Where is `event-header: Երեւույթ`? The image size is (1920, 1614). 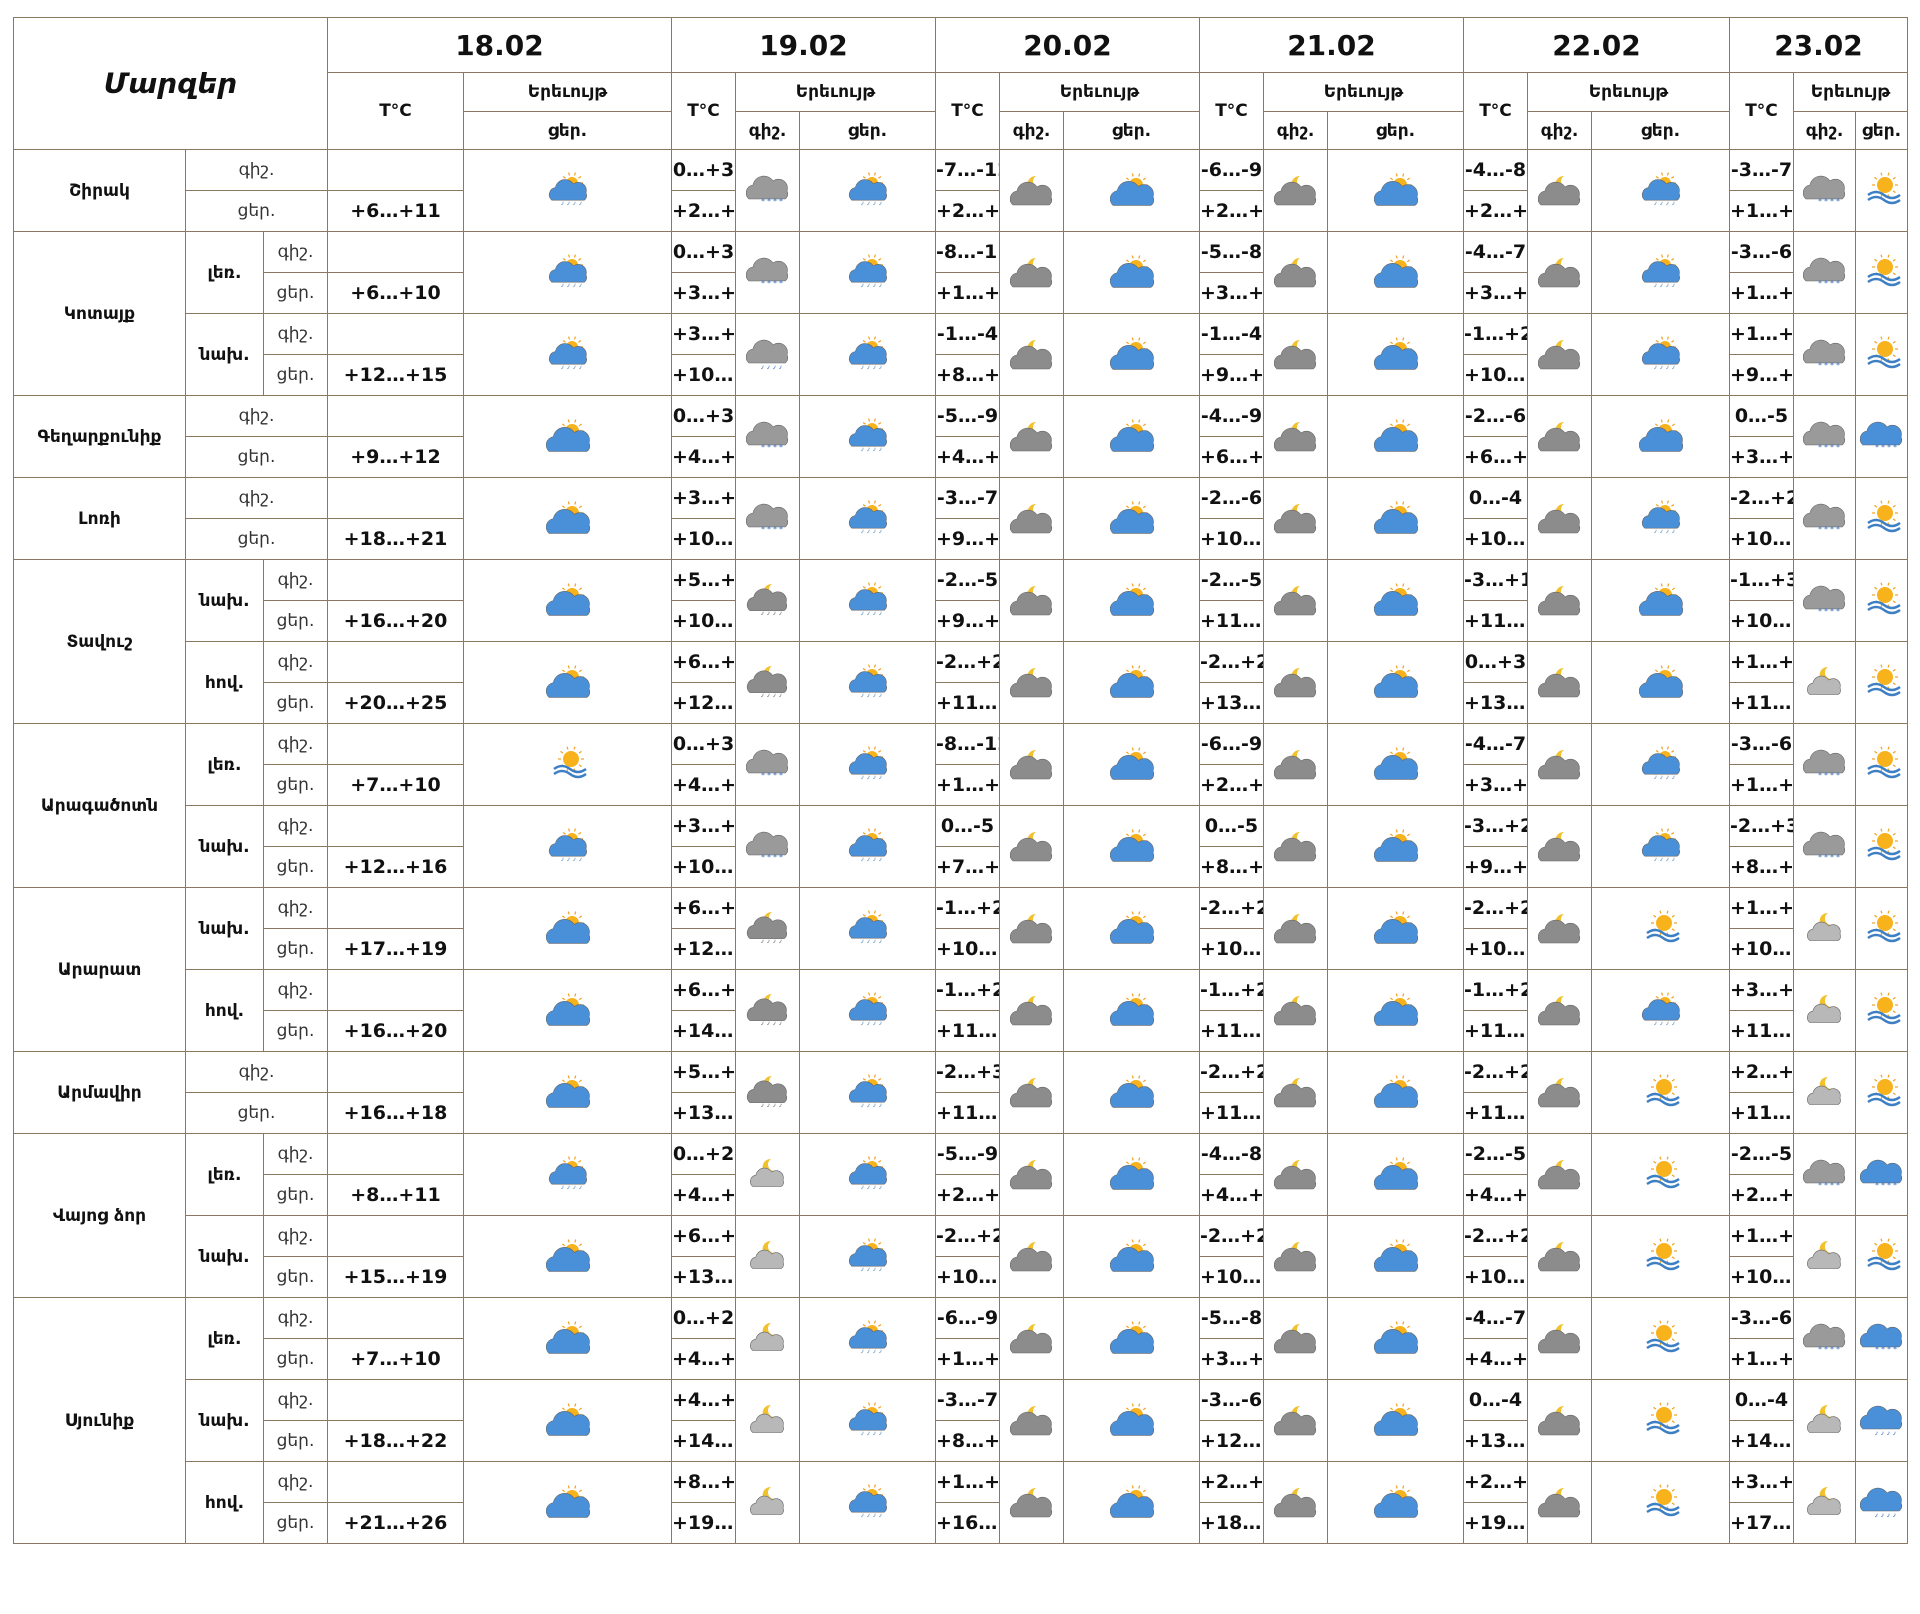 event-header: Երեւույթ is located at coordinates (1363, 92).